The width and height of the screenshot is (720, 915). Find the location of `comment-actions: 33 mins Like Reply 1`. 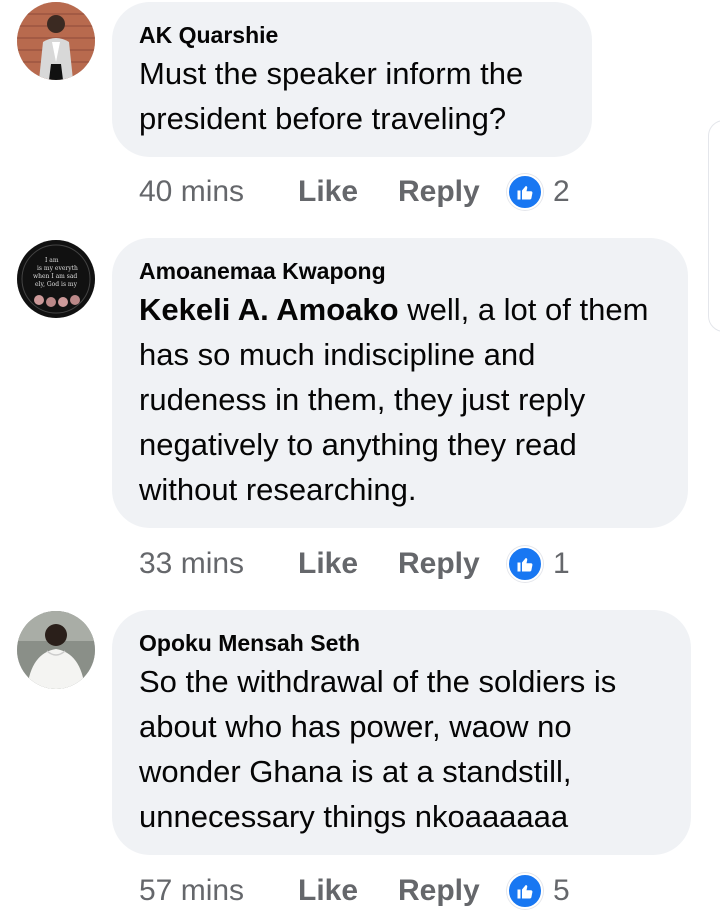

comment-actions: 33 mins Like Reply 1 is located at coordinates (354, 564).